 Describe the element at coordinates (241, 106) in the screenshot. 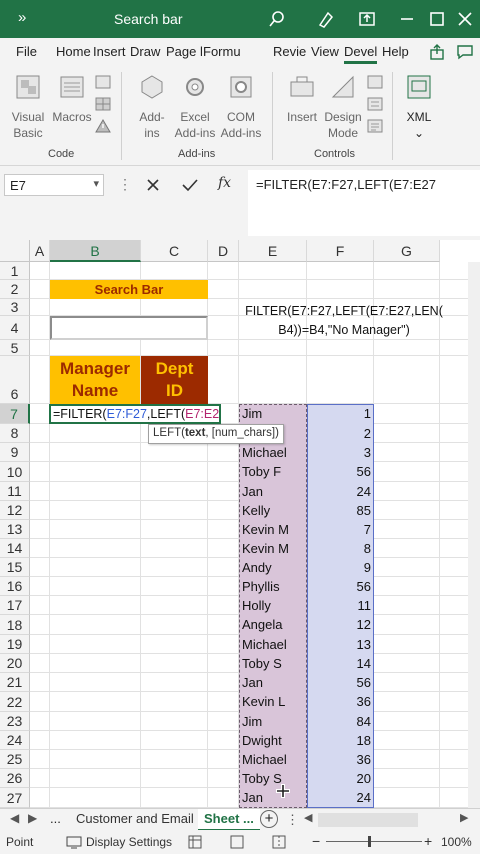

I see `com-add-ins-button: COM Add-ins` at that location.